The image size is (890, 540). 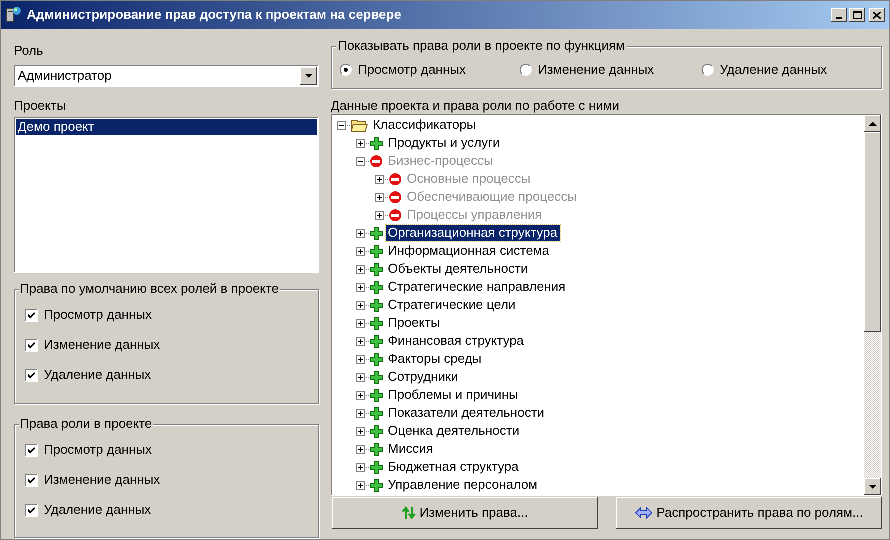 What do you see at coordinates (149, 289) in the screenshot?
I see `groupbox-title: Права по умолчанию всех ролей в проекте` at bounding box center [149, 289].